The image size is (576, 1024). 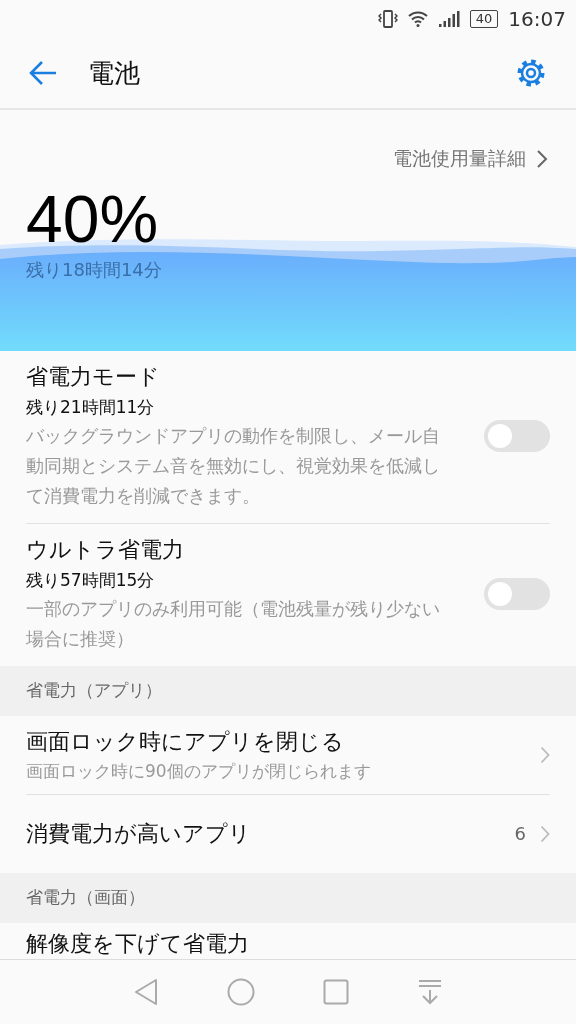 What do you see at coordinates (91, 407) in the screenshot?
I see `mode-remaining-time: 残り21時間11分` at bounding box center [91, 407].